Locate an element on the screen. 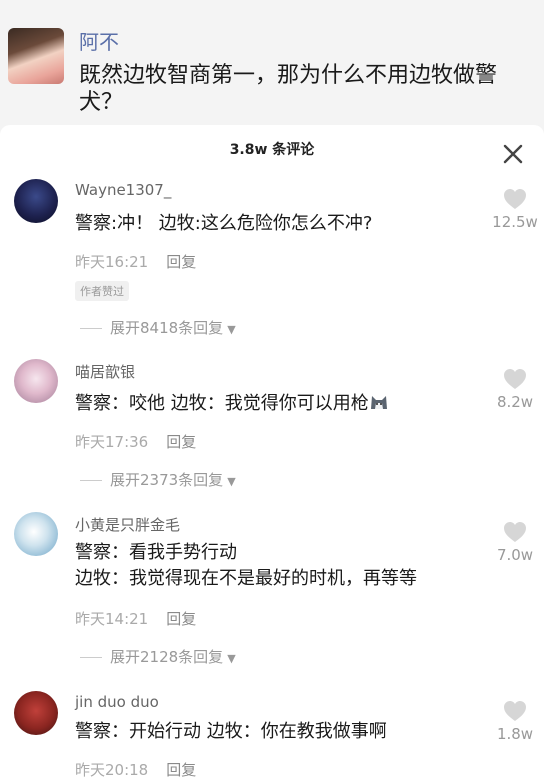 This screenshot has height=783, width=544. poster-avatar is located at coordinates (36, 56).